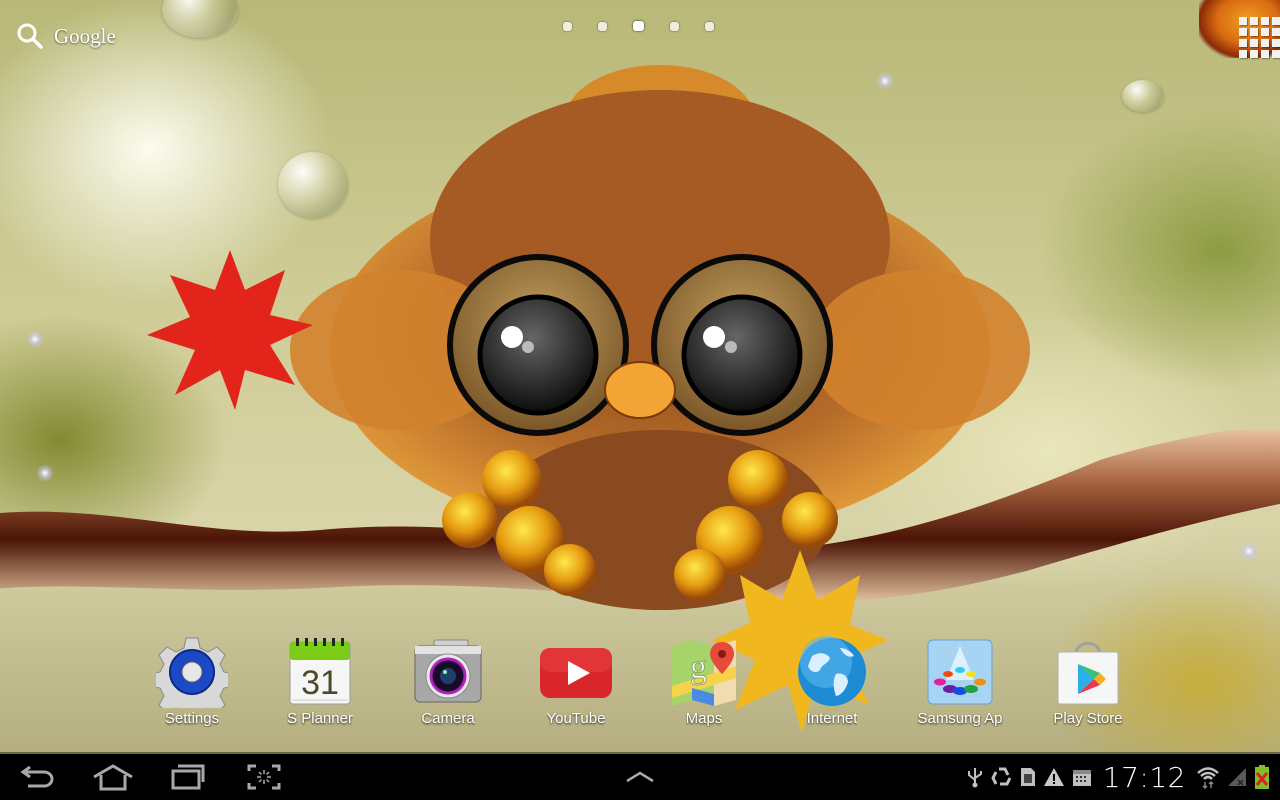  I want to click on svg-text: g, so click(698, 667).